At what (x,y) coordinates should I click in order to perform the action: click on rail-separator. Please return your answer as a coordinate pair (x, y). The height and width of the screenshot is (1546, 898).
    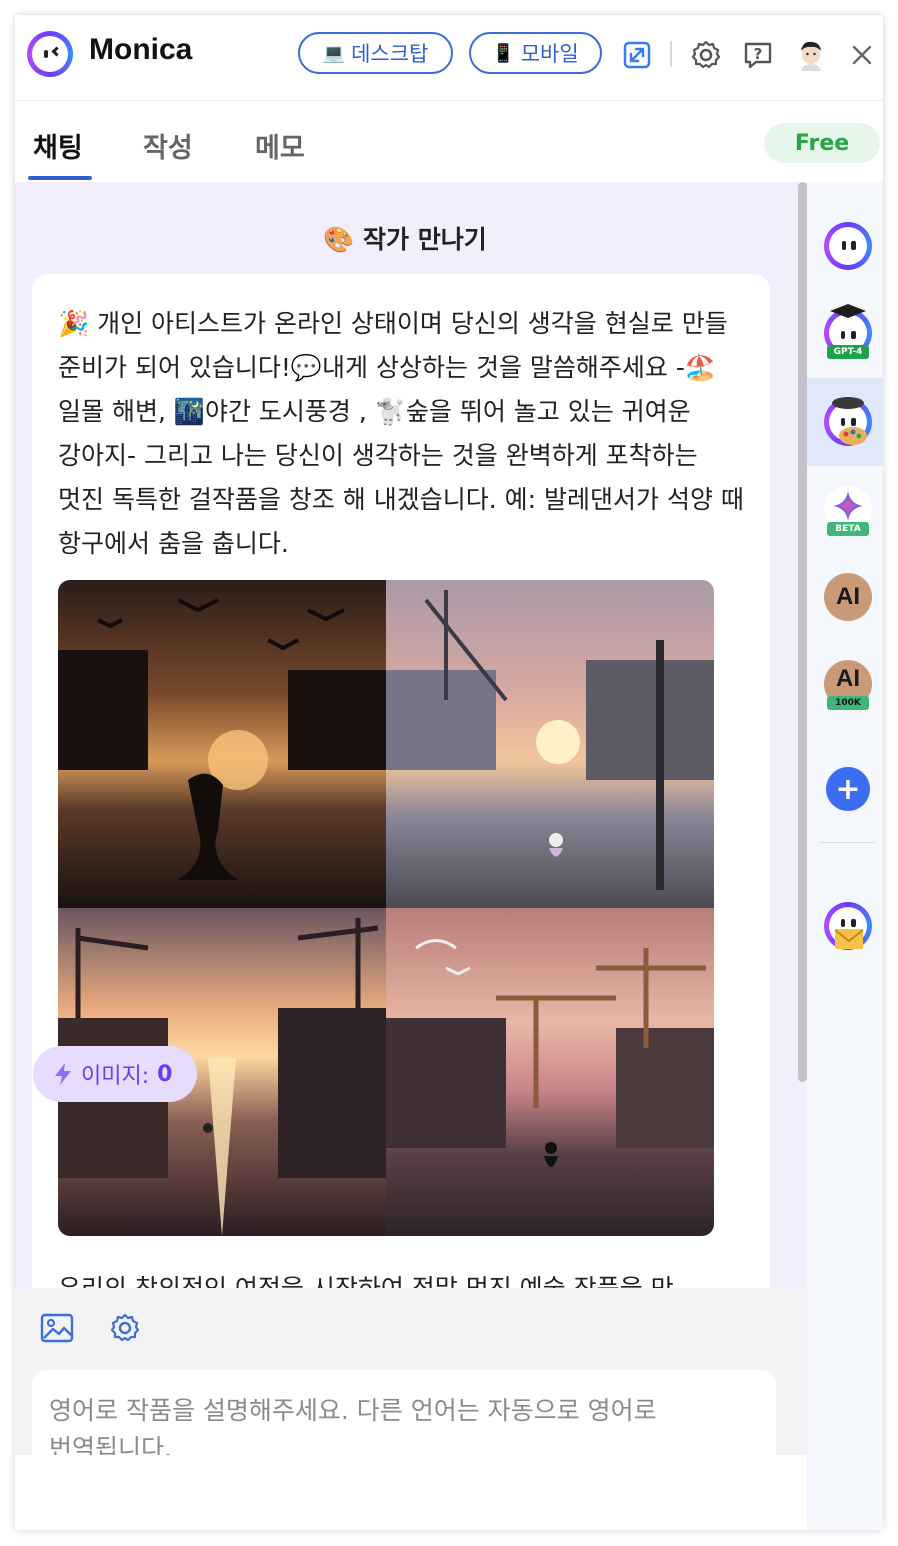
    Looking at the image, I should click on (847, 842).